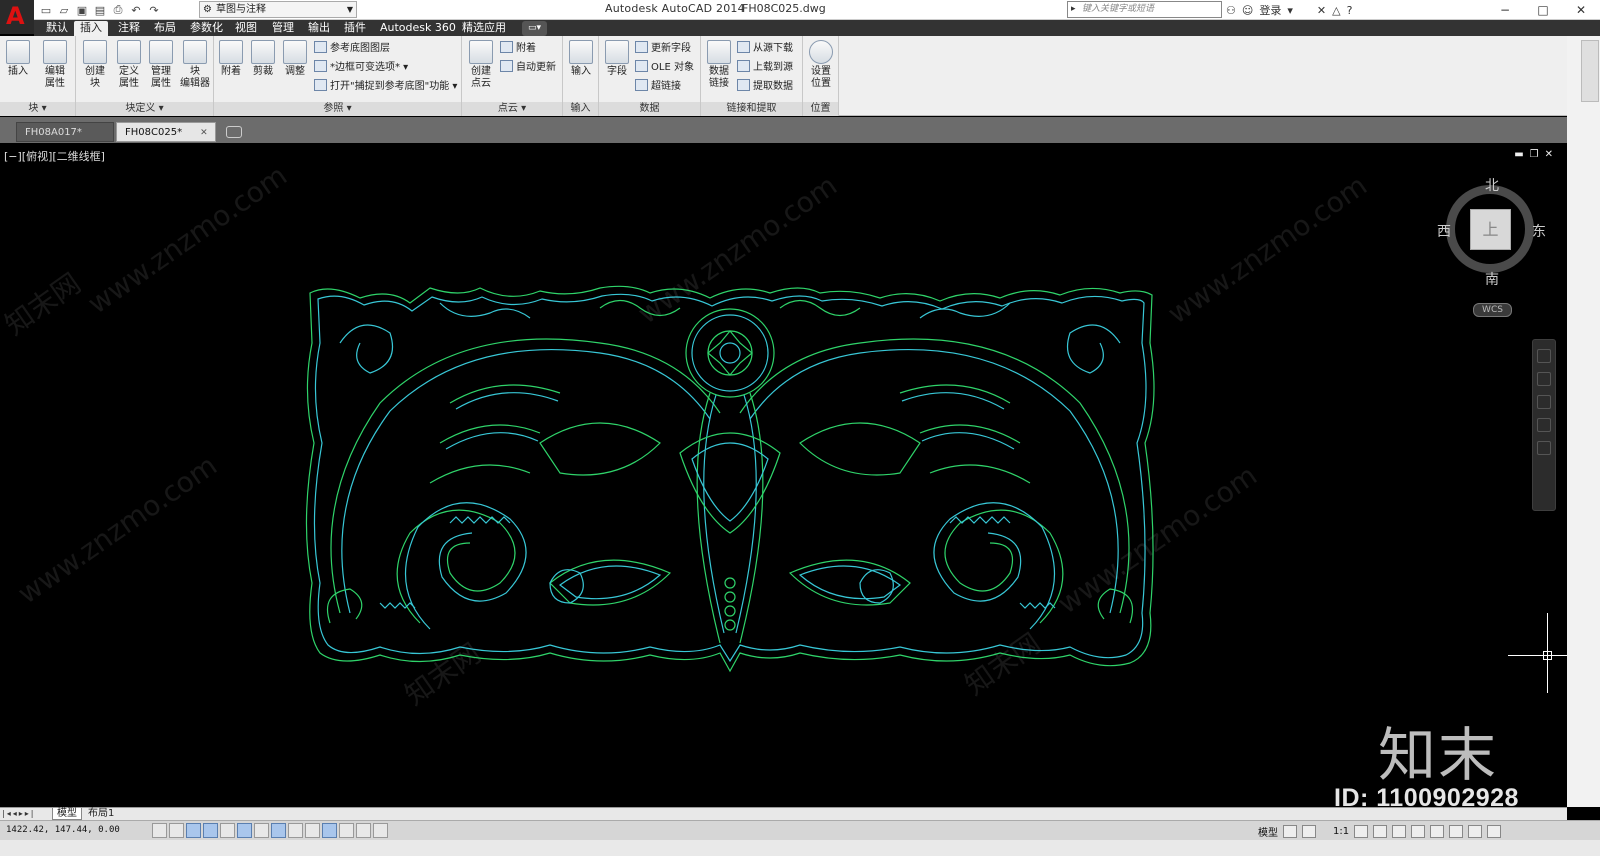 The height and width of the screenshot is (856, 1600). What do you see at coordinates (1456, 831) in the screenshot?
I see `isolate-objects-icon` at bounding box center [1456, 831].